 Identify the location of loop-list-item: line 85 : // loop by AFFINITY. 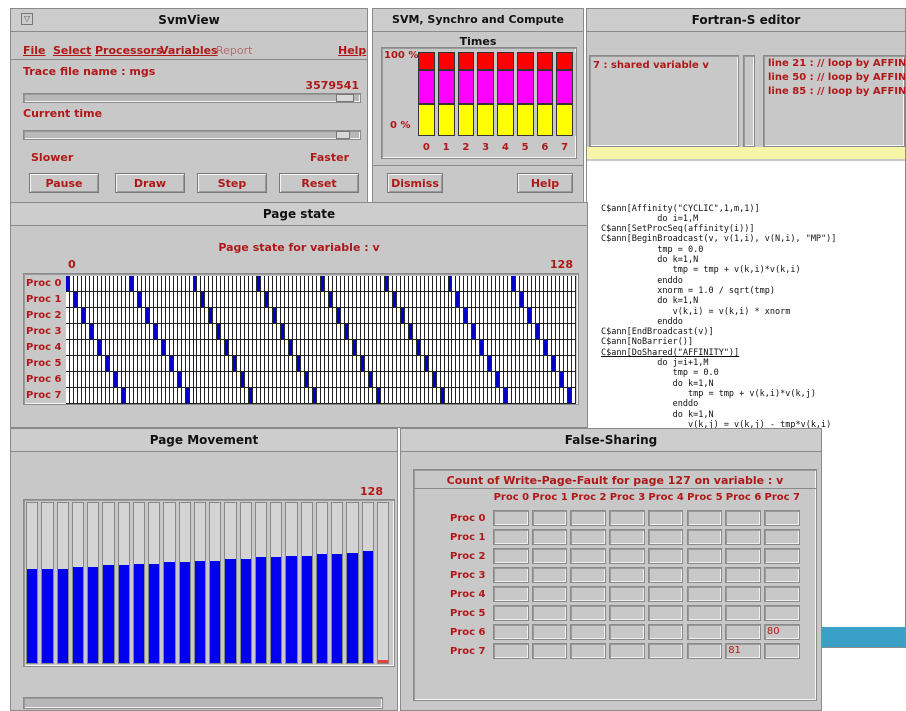
(836, 91).